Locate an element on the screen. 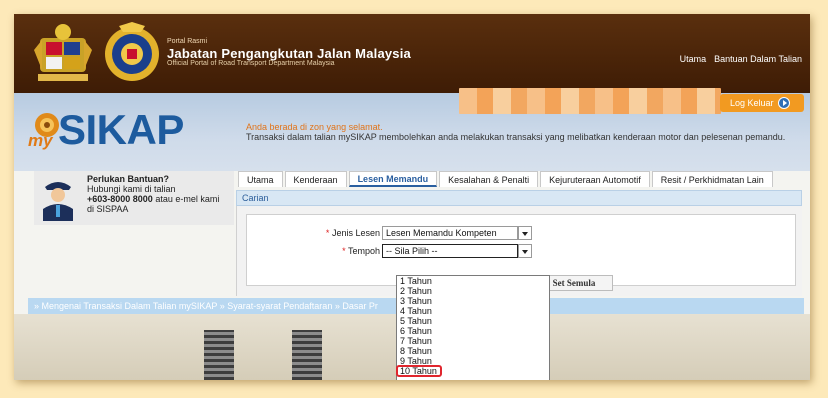 The width and height of the screenshot is (828, 398). tempoh-select: -- Sila Pilih -- is located at coordinates (450, 251).